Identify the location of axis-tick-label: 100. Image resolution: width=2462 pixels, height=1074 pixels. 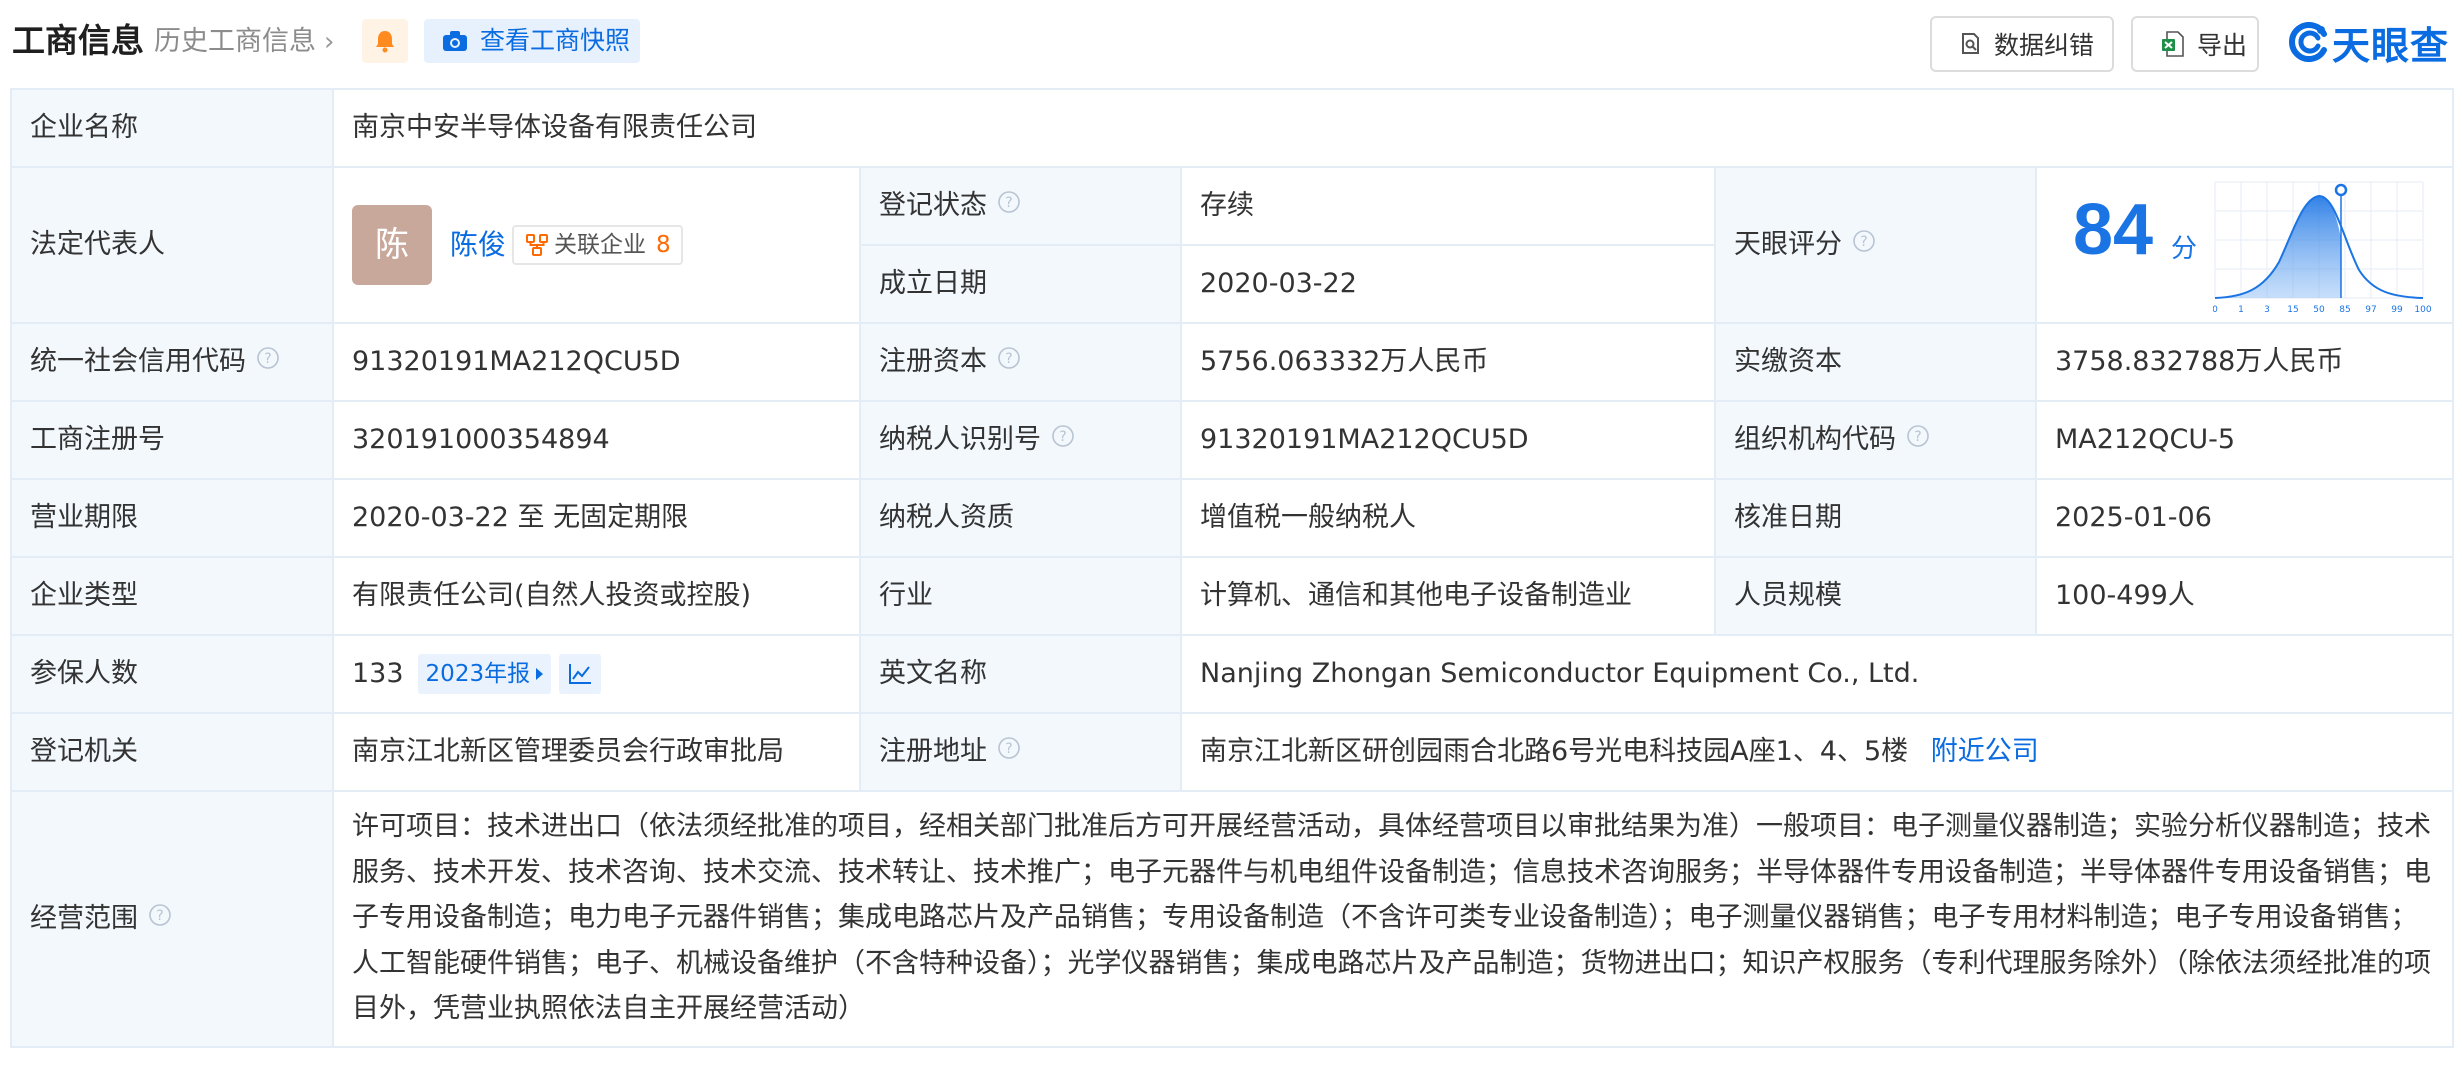
(2422, 310).